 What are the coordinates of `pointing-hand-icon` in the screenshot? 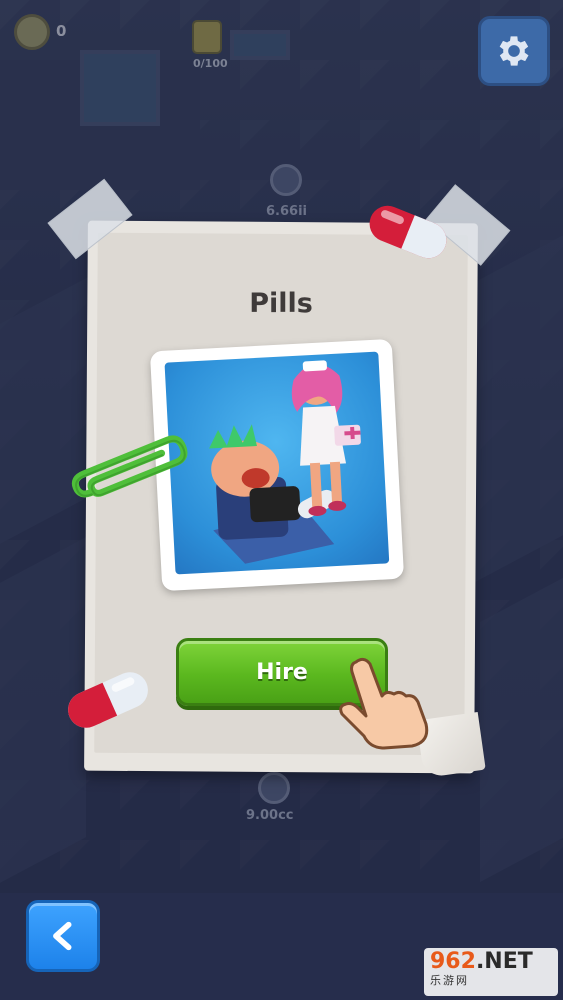 It's located at (384, 703).